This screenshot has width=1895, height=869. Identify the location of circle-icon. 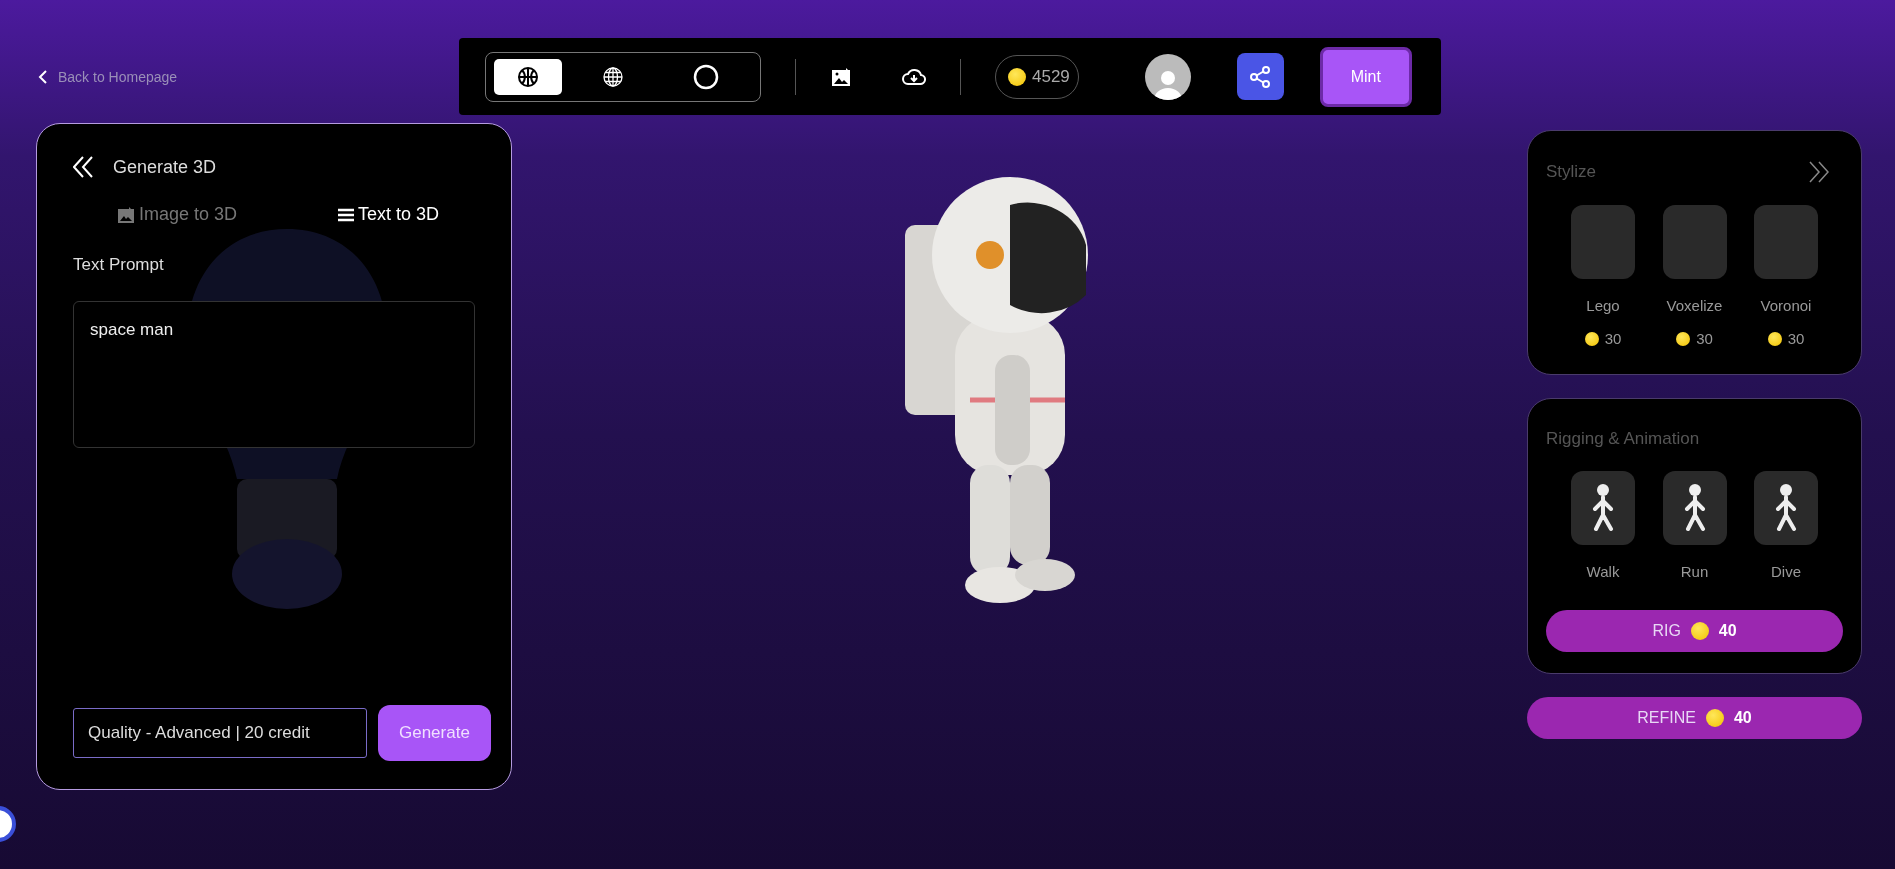
(705, 76).